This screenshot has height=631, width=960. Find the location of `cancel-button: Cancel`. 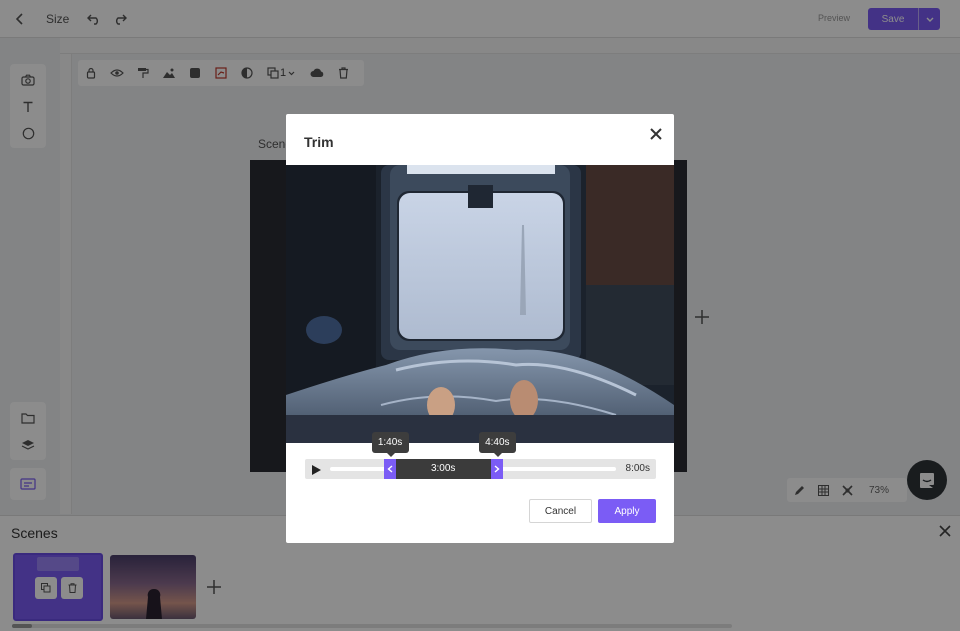

cancel-button: Cancel is located at coordinates (560, 511).